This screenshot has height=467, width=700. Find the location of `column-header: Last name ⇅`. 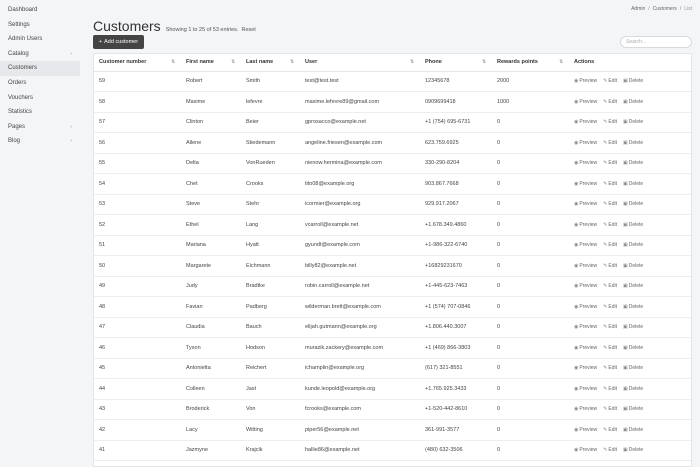

column-header: Last name ⇅ is located at coordinates (270, 63).